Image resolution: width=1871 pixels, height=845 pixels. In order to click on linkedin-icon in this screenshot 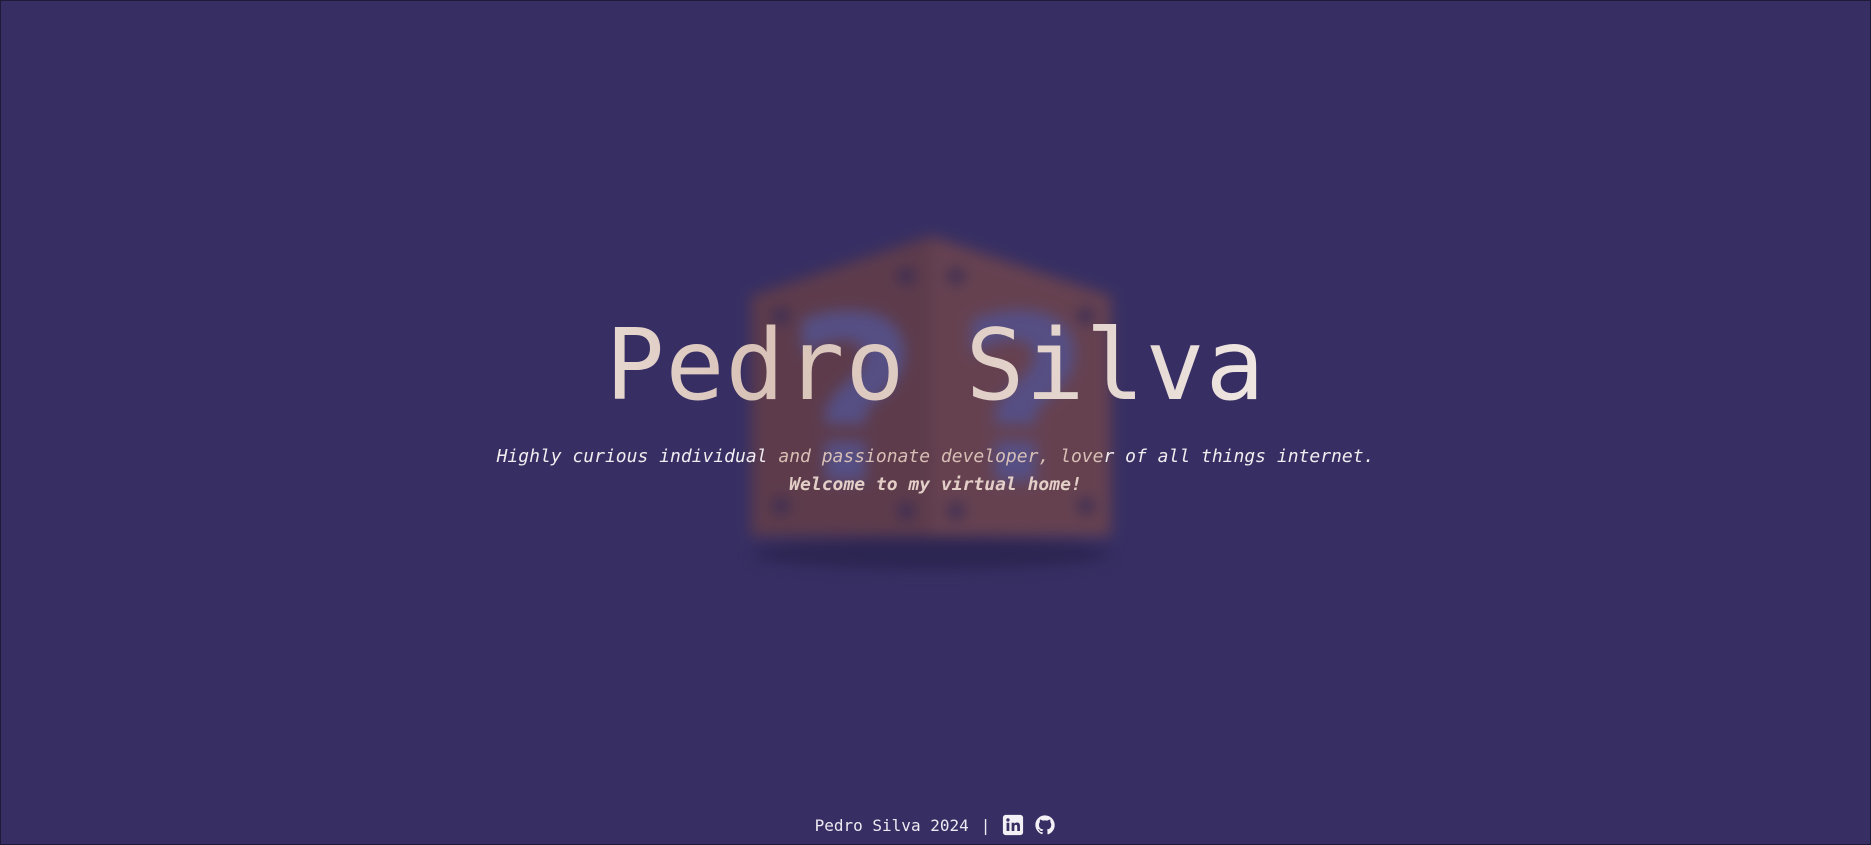, I will do `click(1013, 825)`.